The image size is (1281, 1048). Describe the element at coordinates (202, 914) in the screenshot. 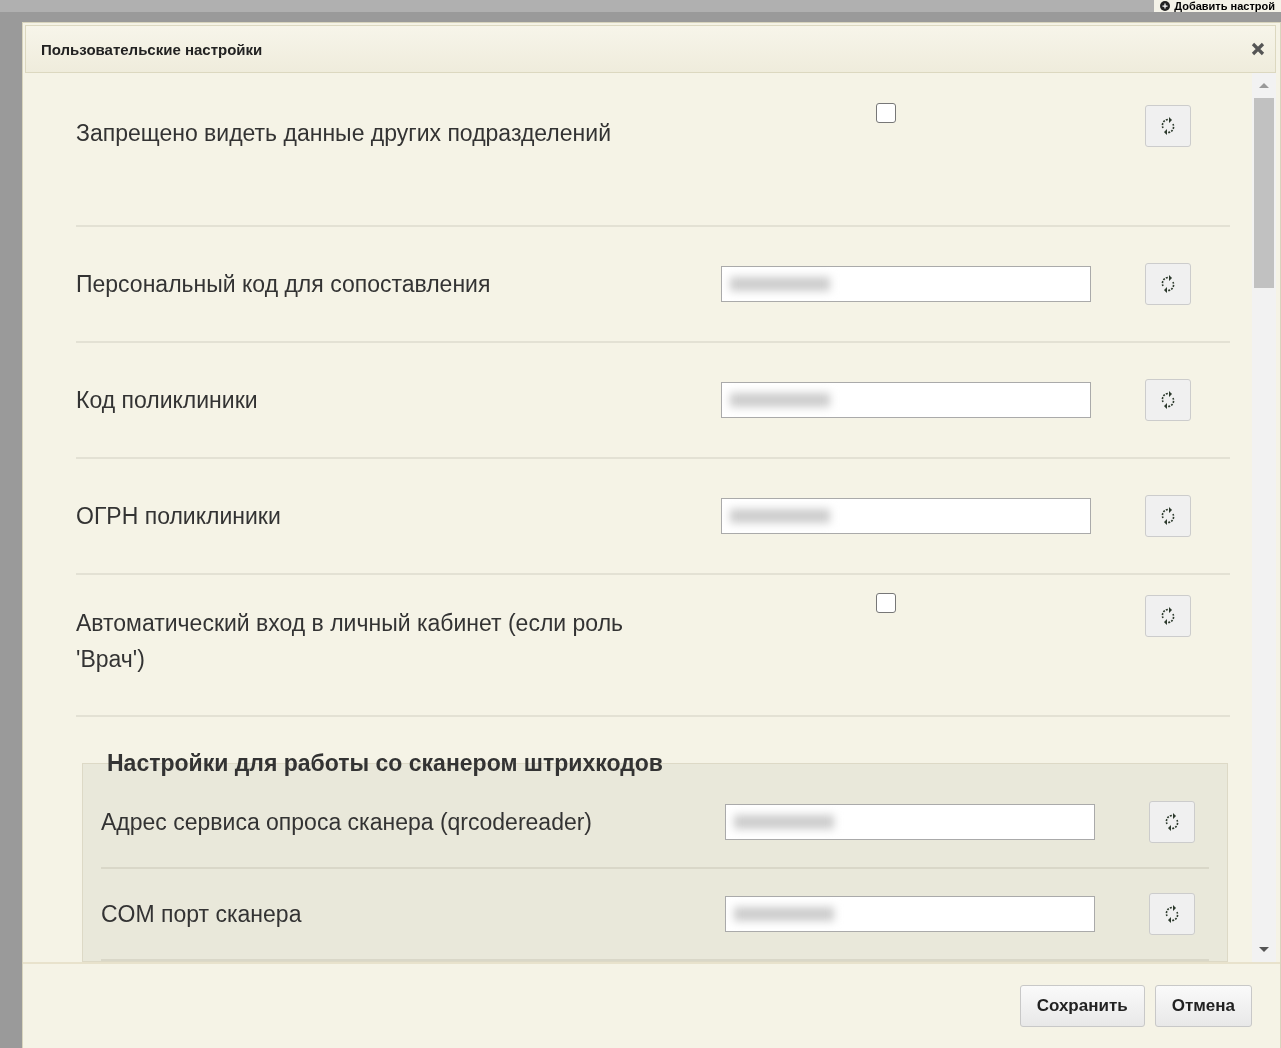

I see `setting-label: COM порт сканера` at that location.